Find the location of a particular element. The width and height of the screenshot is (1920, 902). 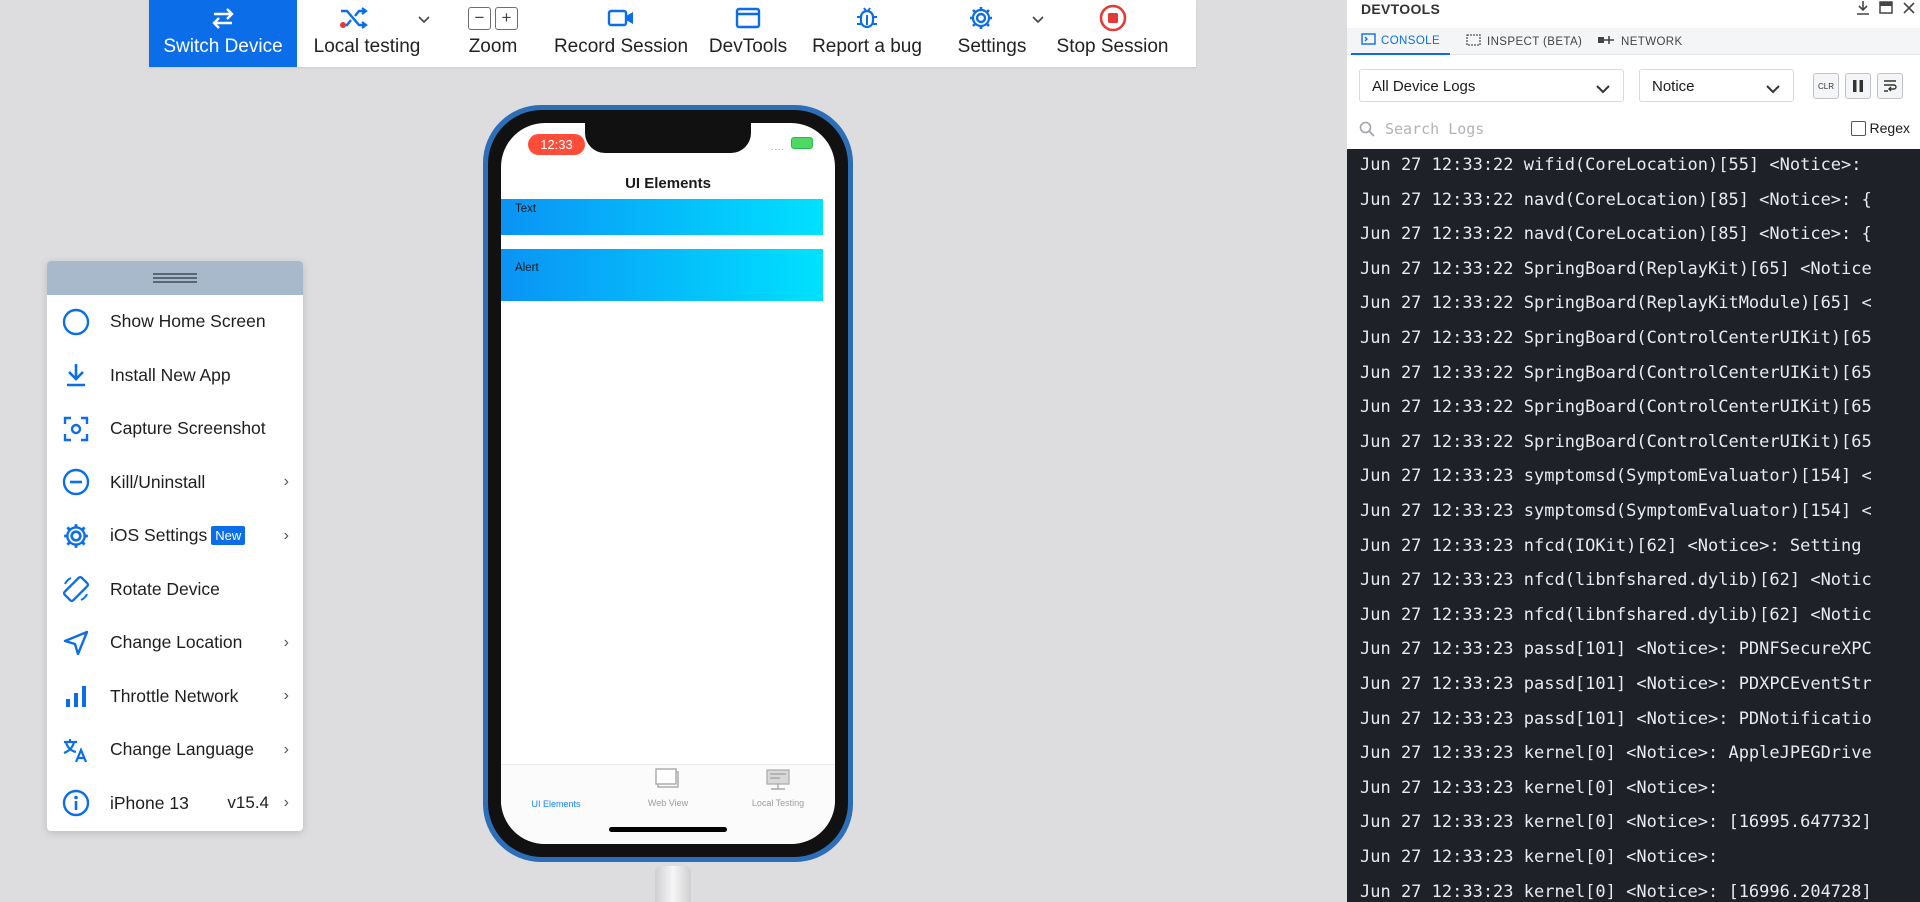

tab-ui-elements: UI Elements is located at coordinates (556, 800).